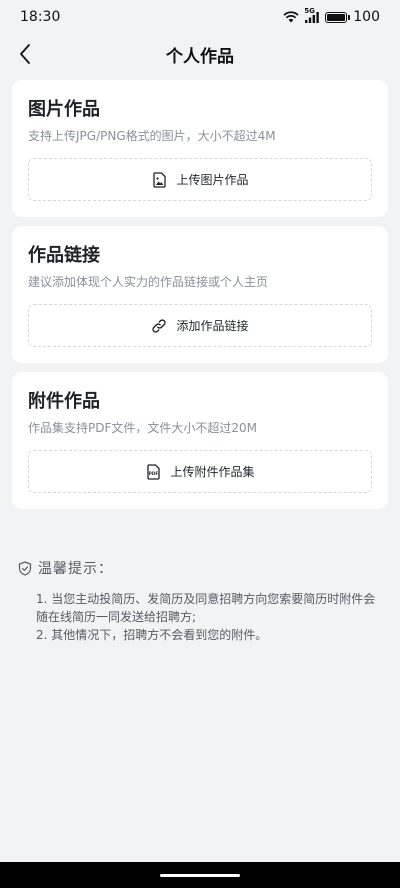 Image resolution: width=400 pixels, height=888 pixels. What do you see at coordinates (336, 17) in the screenshot?
I see `battery-icon` at bounding box center [336, 17].